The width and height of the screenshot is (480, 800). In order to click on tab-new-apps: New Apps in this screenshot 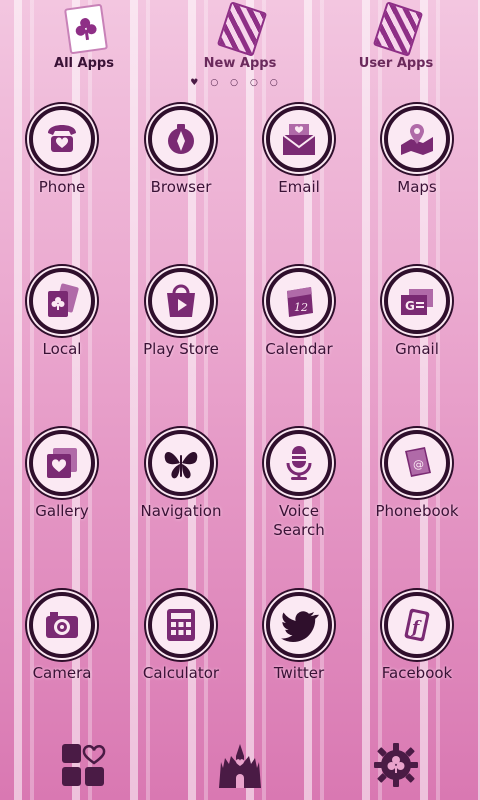, I will do `click(240, 40)`.